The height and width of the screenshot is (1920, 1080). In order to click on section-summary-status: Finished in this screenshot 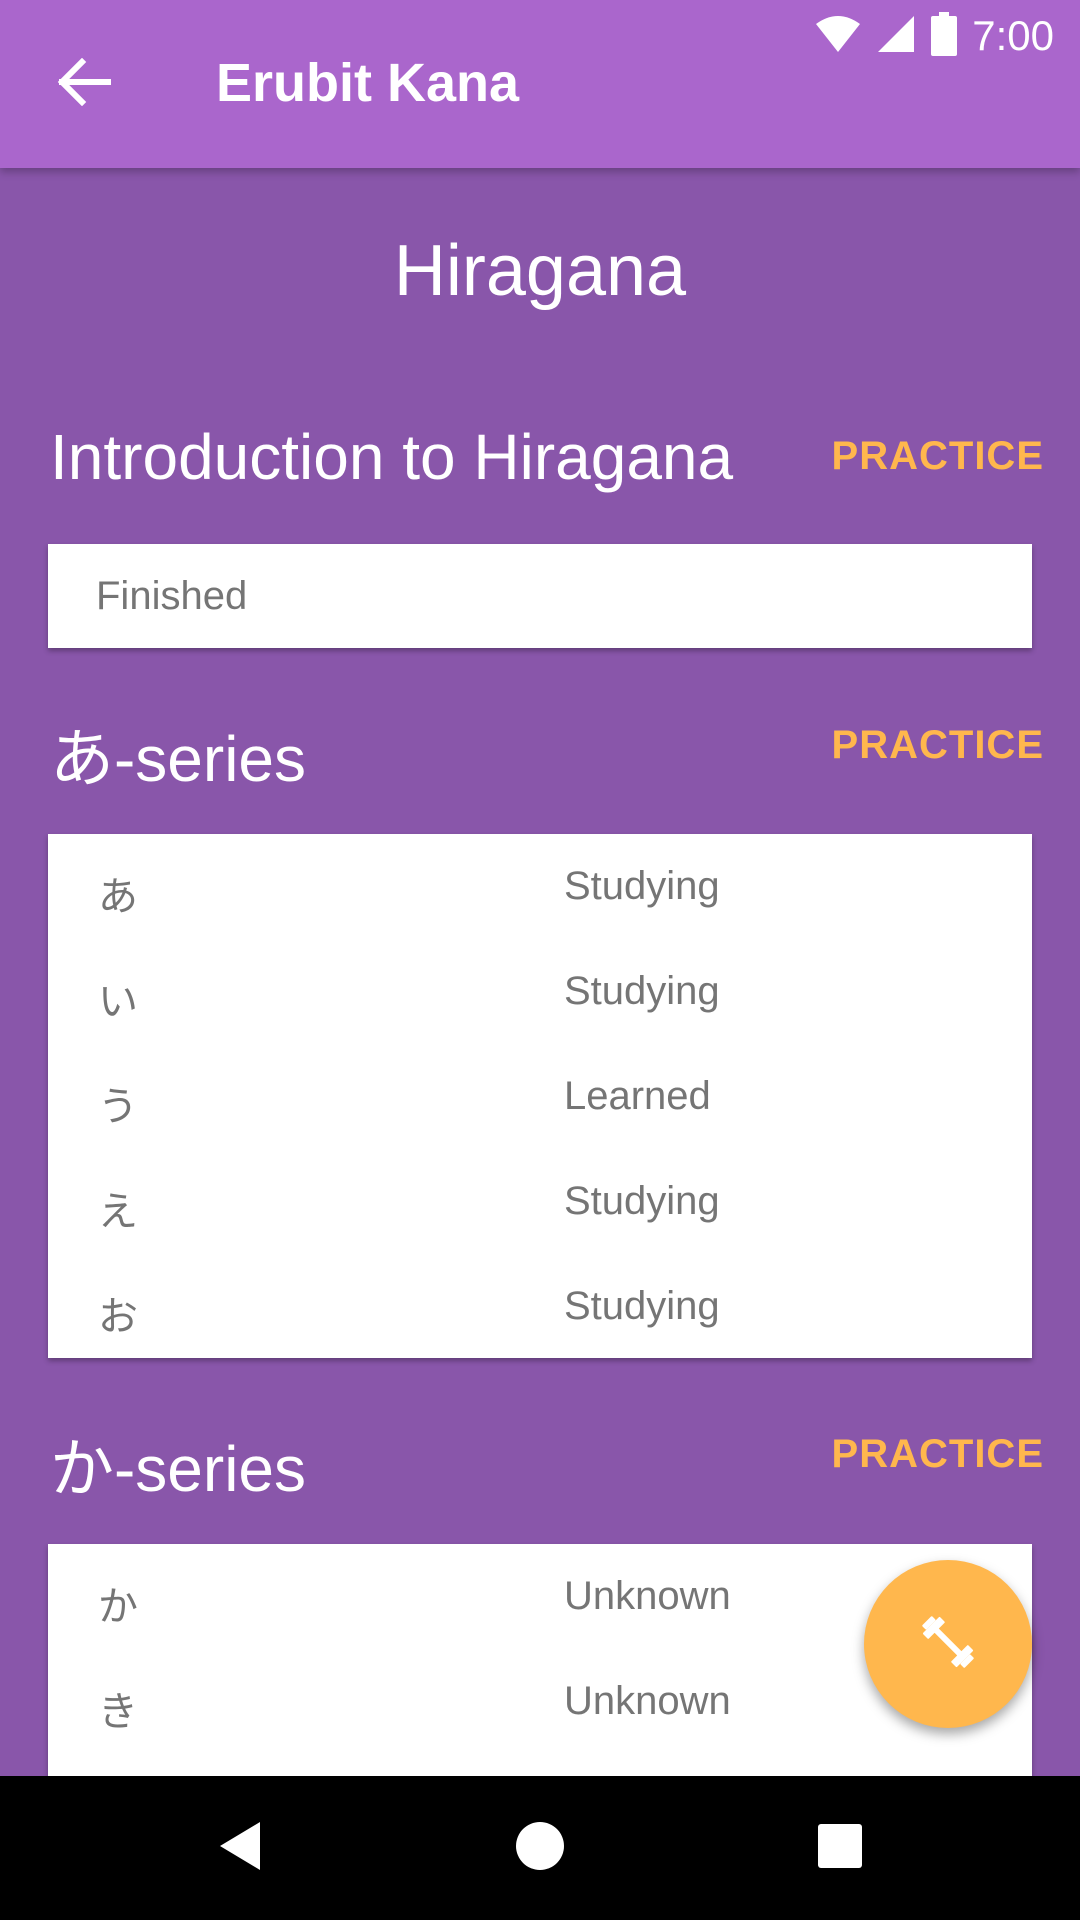, I will do `click(172, 596)`.